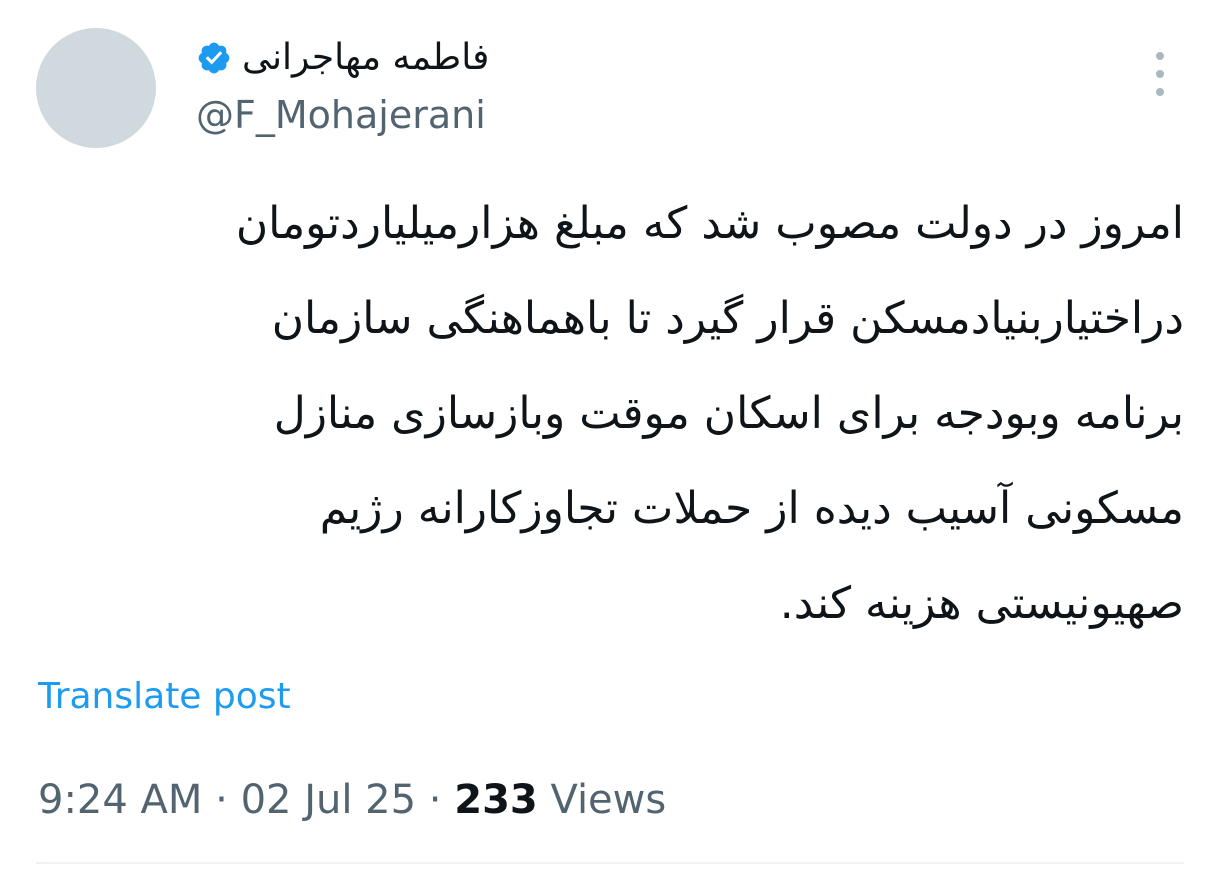 The image size is (1220, 878). I want to click on tweet-date: 02 Jul 25, so click(329, 800).